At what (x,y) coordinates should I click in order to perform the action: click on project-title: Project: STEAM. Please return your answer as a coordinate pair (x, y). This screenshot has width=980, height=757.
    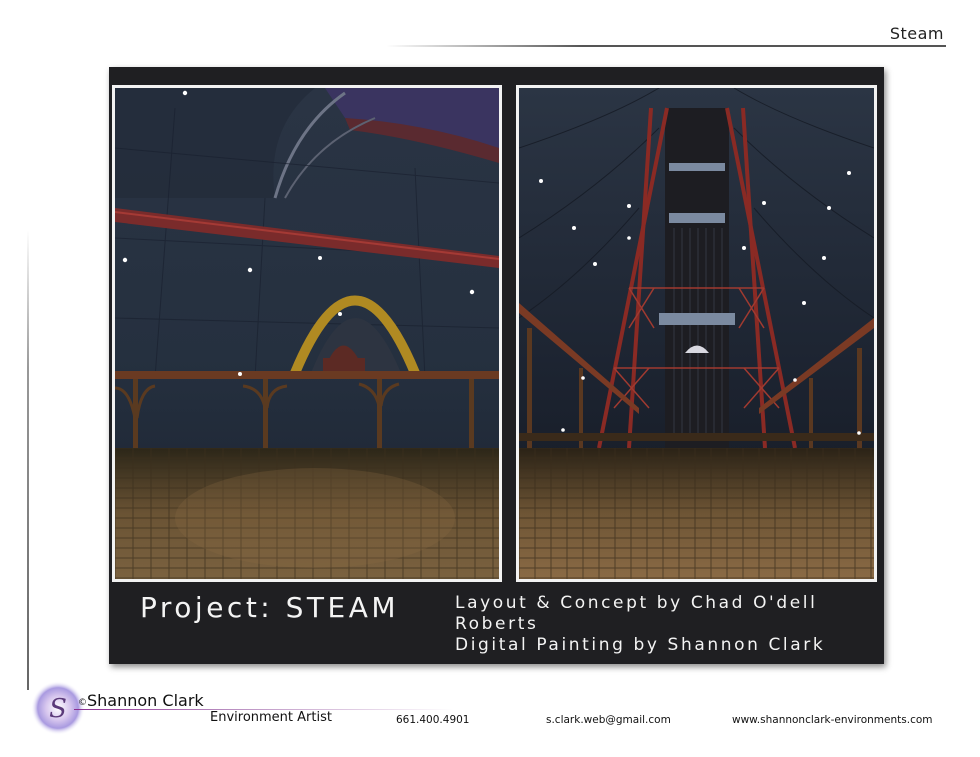
    Looking at the image, I should click on (270, 607).